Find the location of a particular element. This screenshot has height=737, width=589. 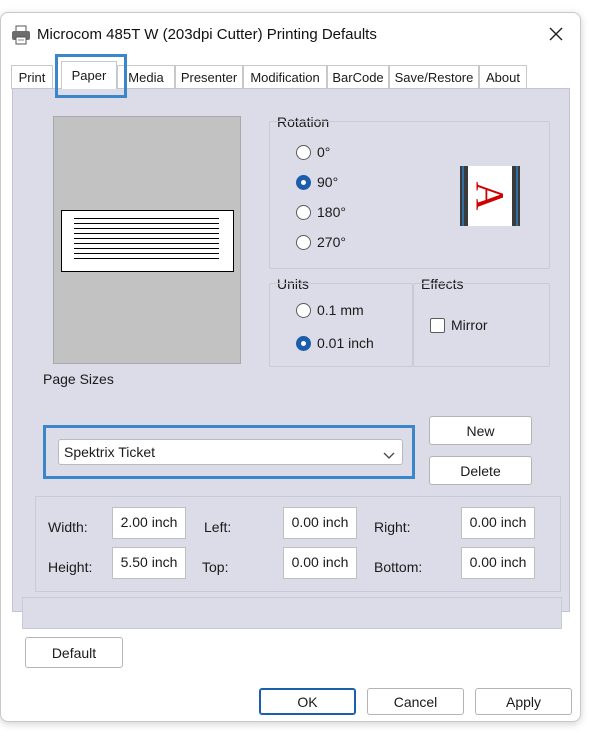

rotation-270-radio: 270° is located at coordinates (321, 242).